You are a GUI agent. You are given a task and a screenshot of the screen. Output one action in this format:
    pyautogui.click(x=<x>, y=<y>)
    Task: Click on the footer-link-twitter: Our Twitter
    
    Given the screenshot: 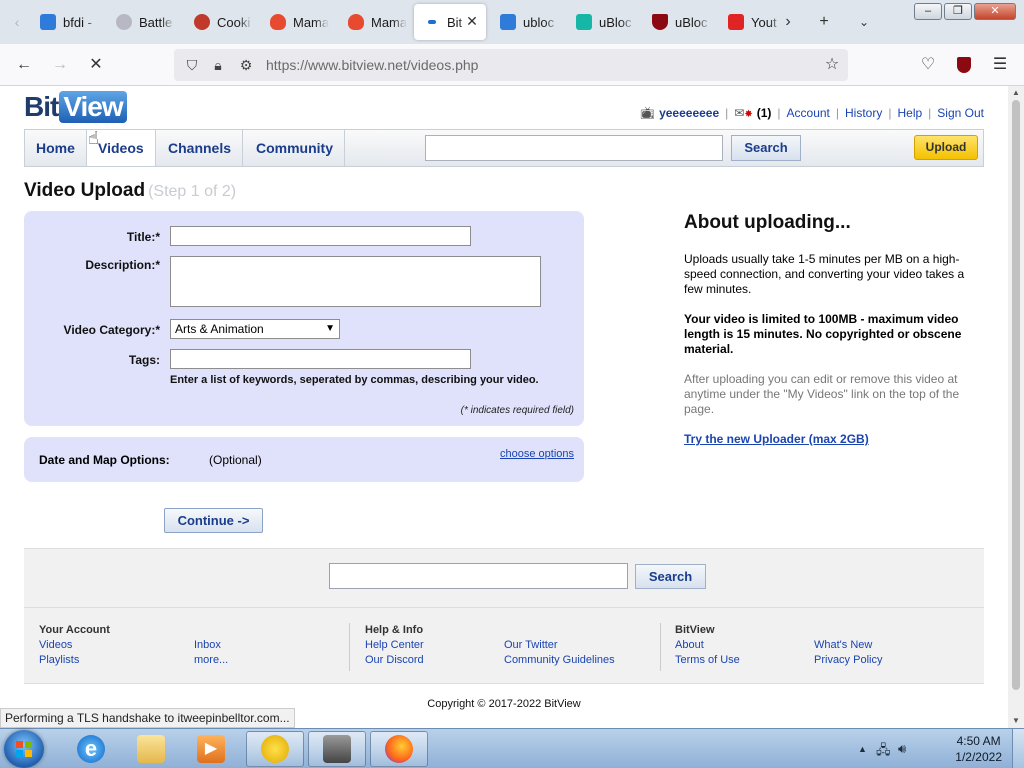 What is the action you would take?
    pyautogui.click(x=531, y=645)
    